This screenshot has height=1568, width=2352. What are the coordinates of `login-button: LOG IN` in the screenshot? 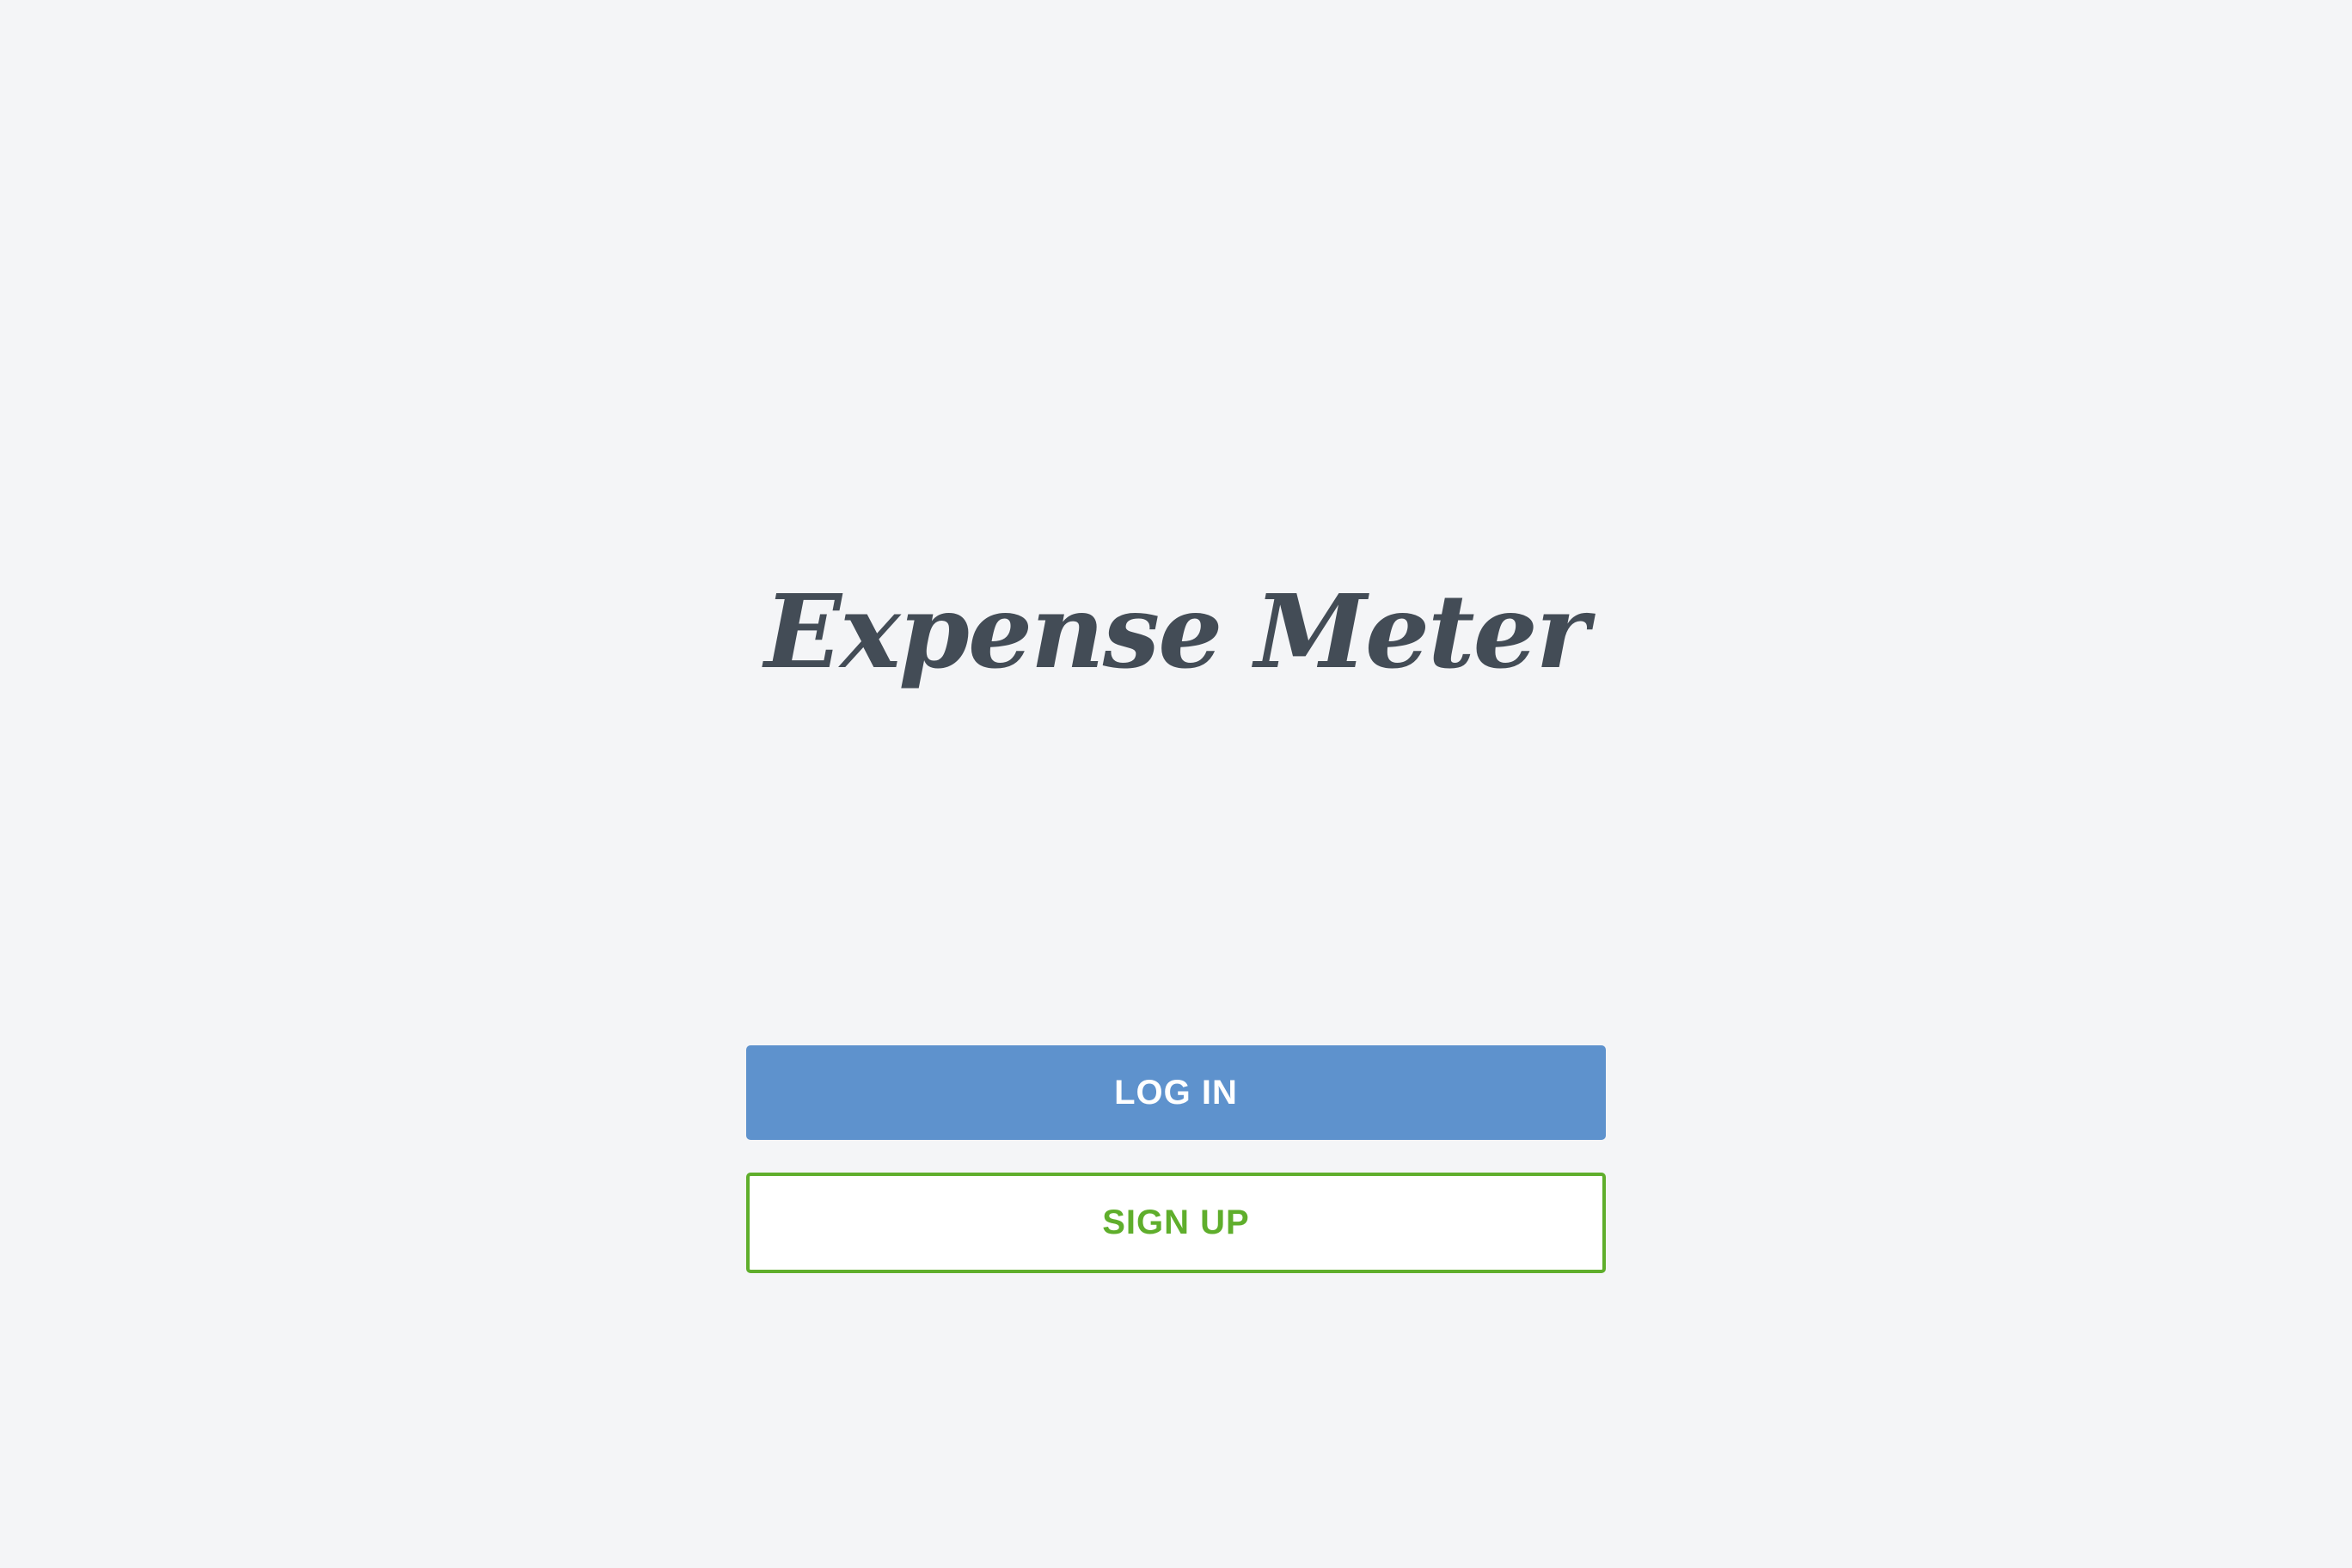 It's located at (1176, 1092).